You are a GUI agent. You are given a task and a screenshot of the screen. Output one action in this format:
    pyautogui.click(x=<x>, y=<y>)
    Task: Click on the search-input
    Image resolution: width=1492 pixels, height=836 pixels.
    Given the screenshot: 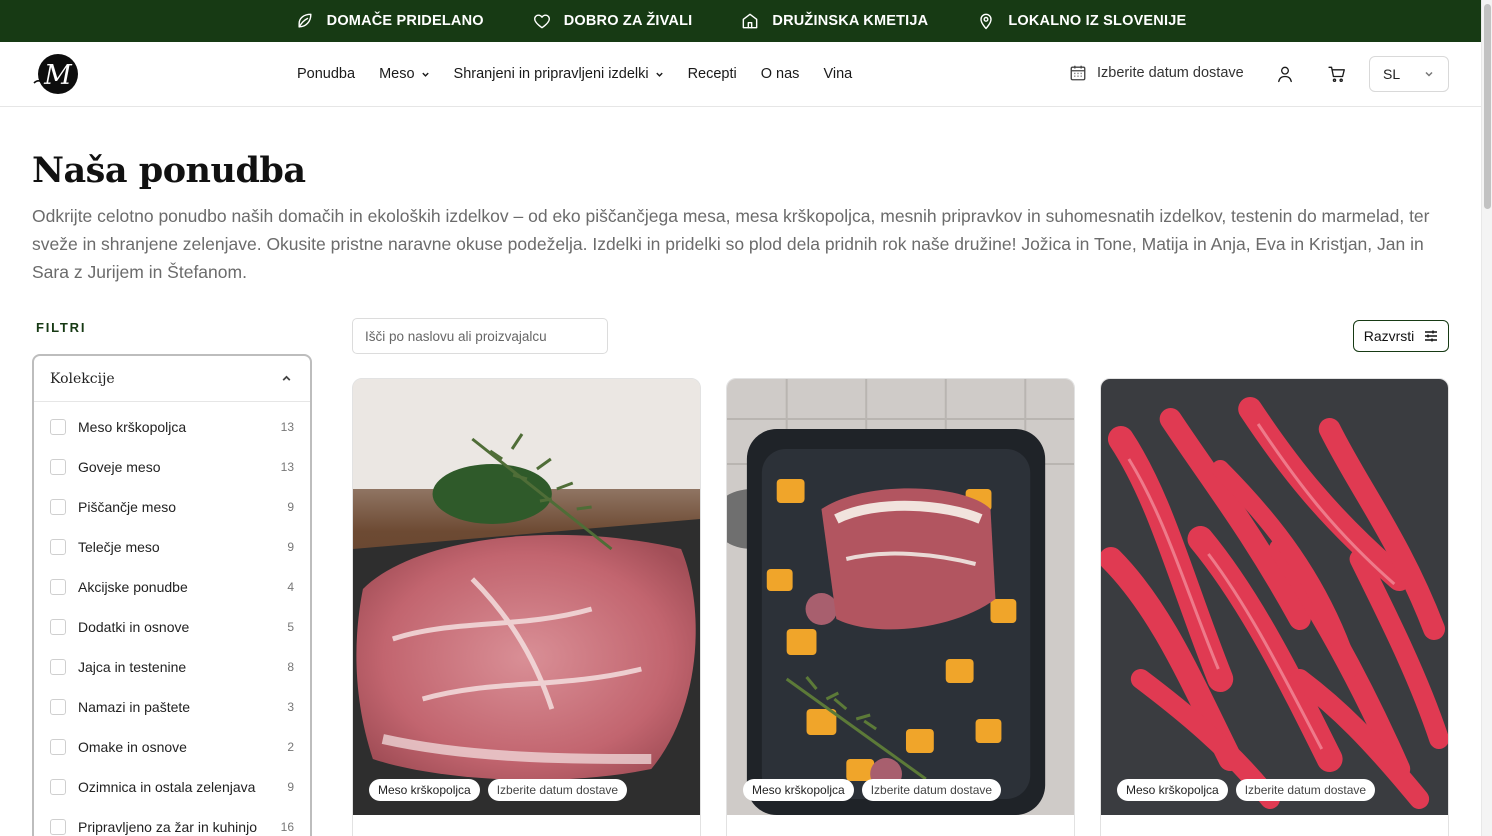 What is the action you would take?
    pyautogui.click(x=480, y=336)
    